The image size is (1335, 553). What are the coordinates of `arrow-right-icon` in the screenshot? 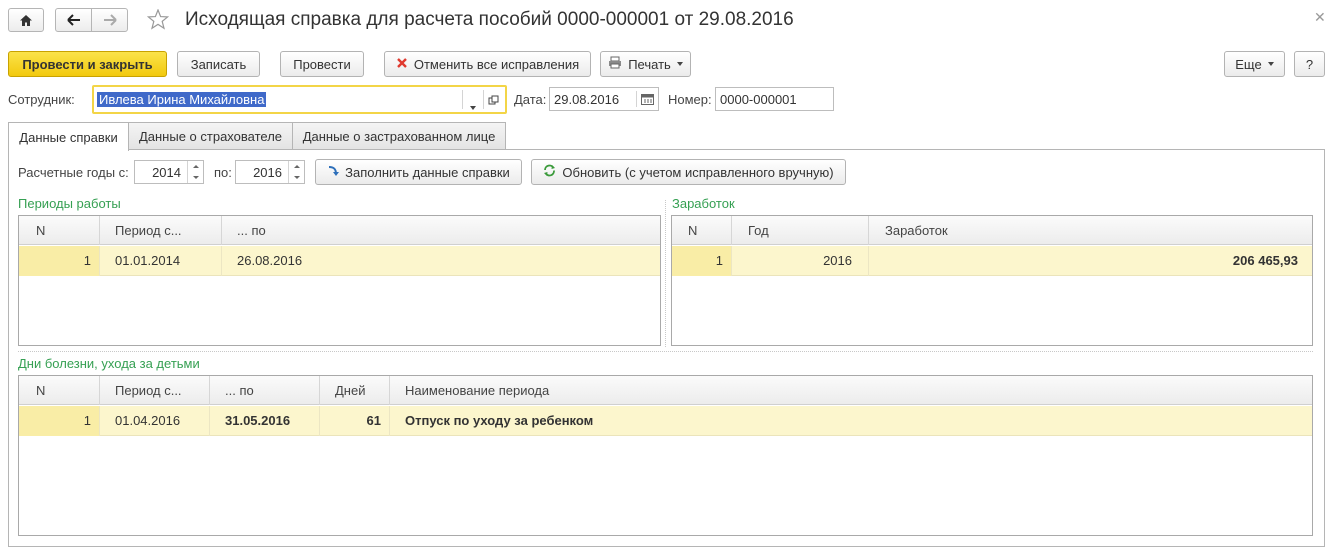 It's located at (110, 20).